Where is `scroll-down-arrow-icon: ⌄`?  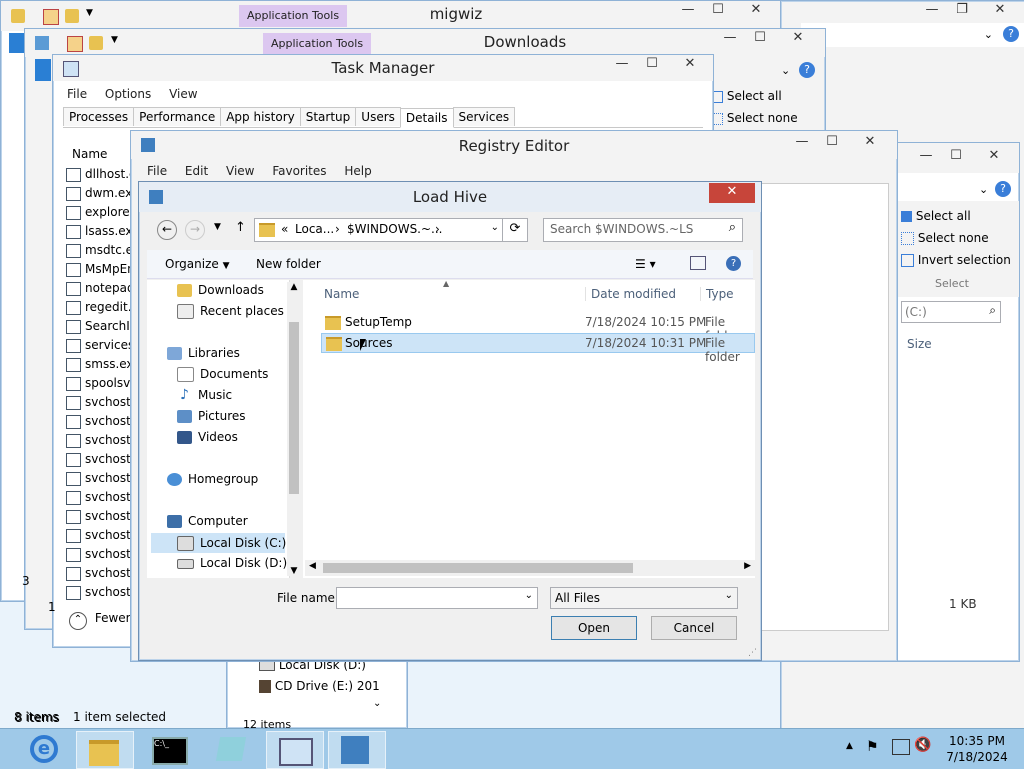 scroll-down-arrow-icon: ⌄ is located at coordinates (377, 703).